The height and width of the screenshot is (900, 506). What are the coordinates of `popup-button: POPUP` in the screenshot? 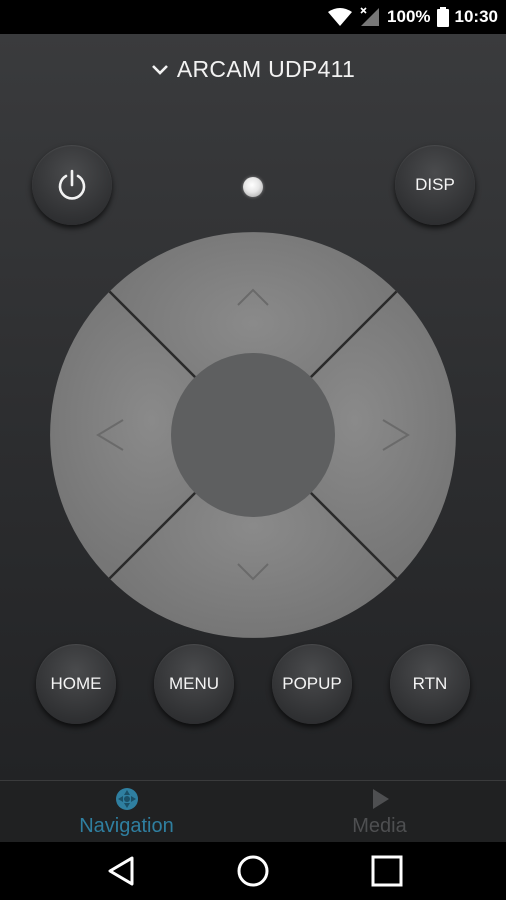 It's located at (312, 684).